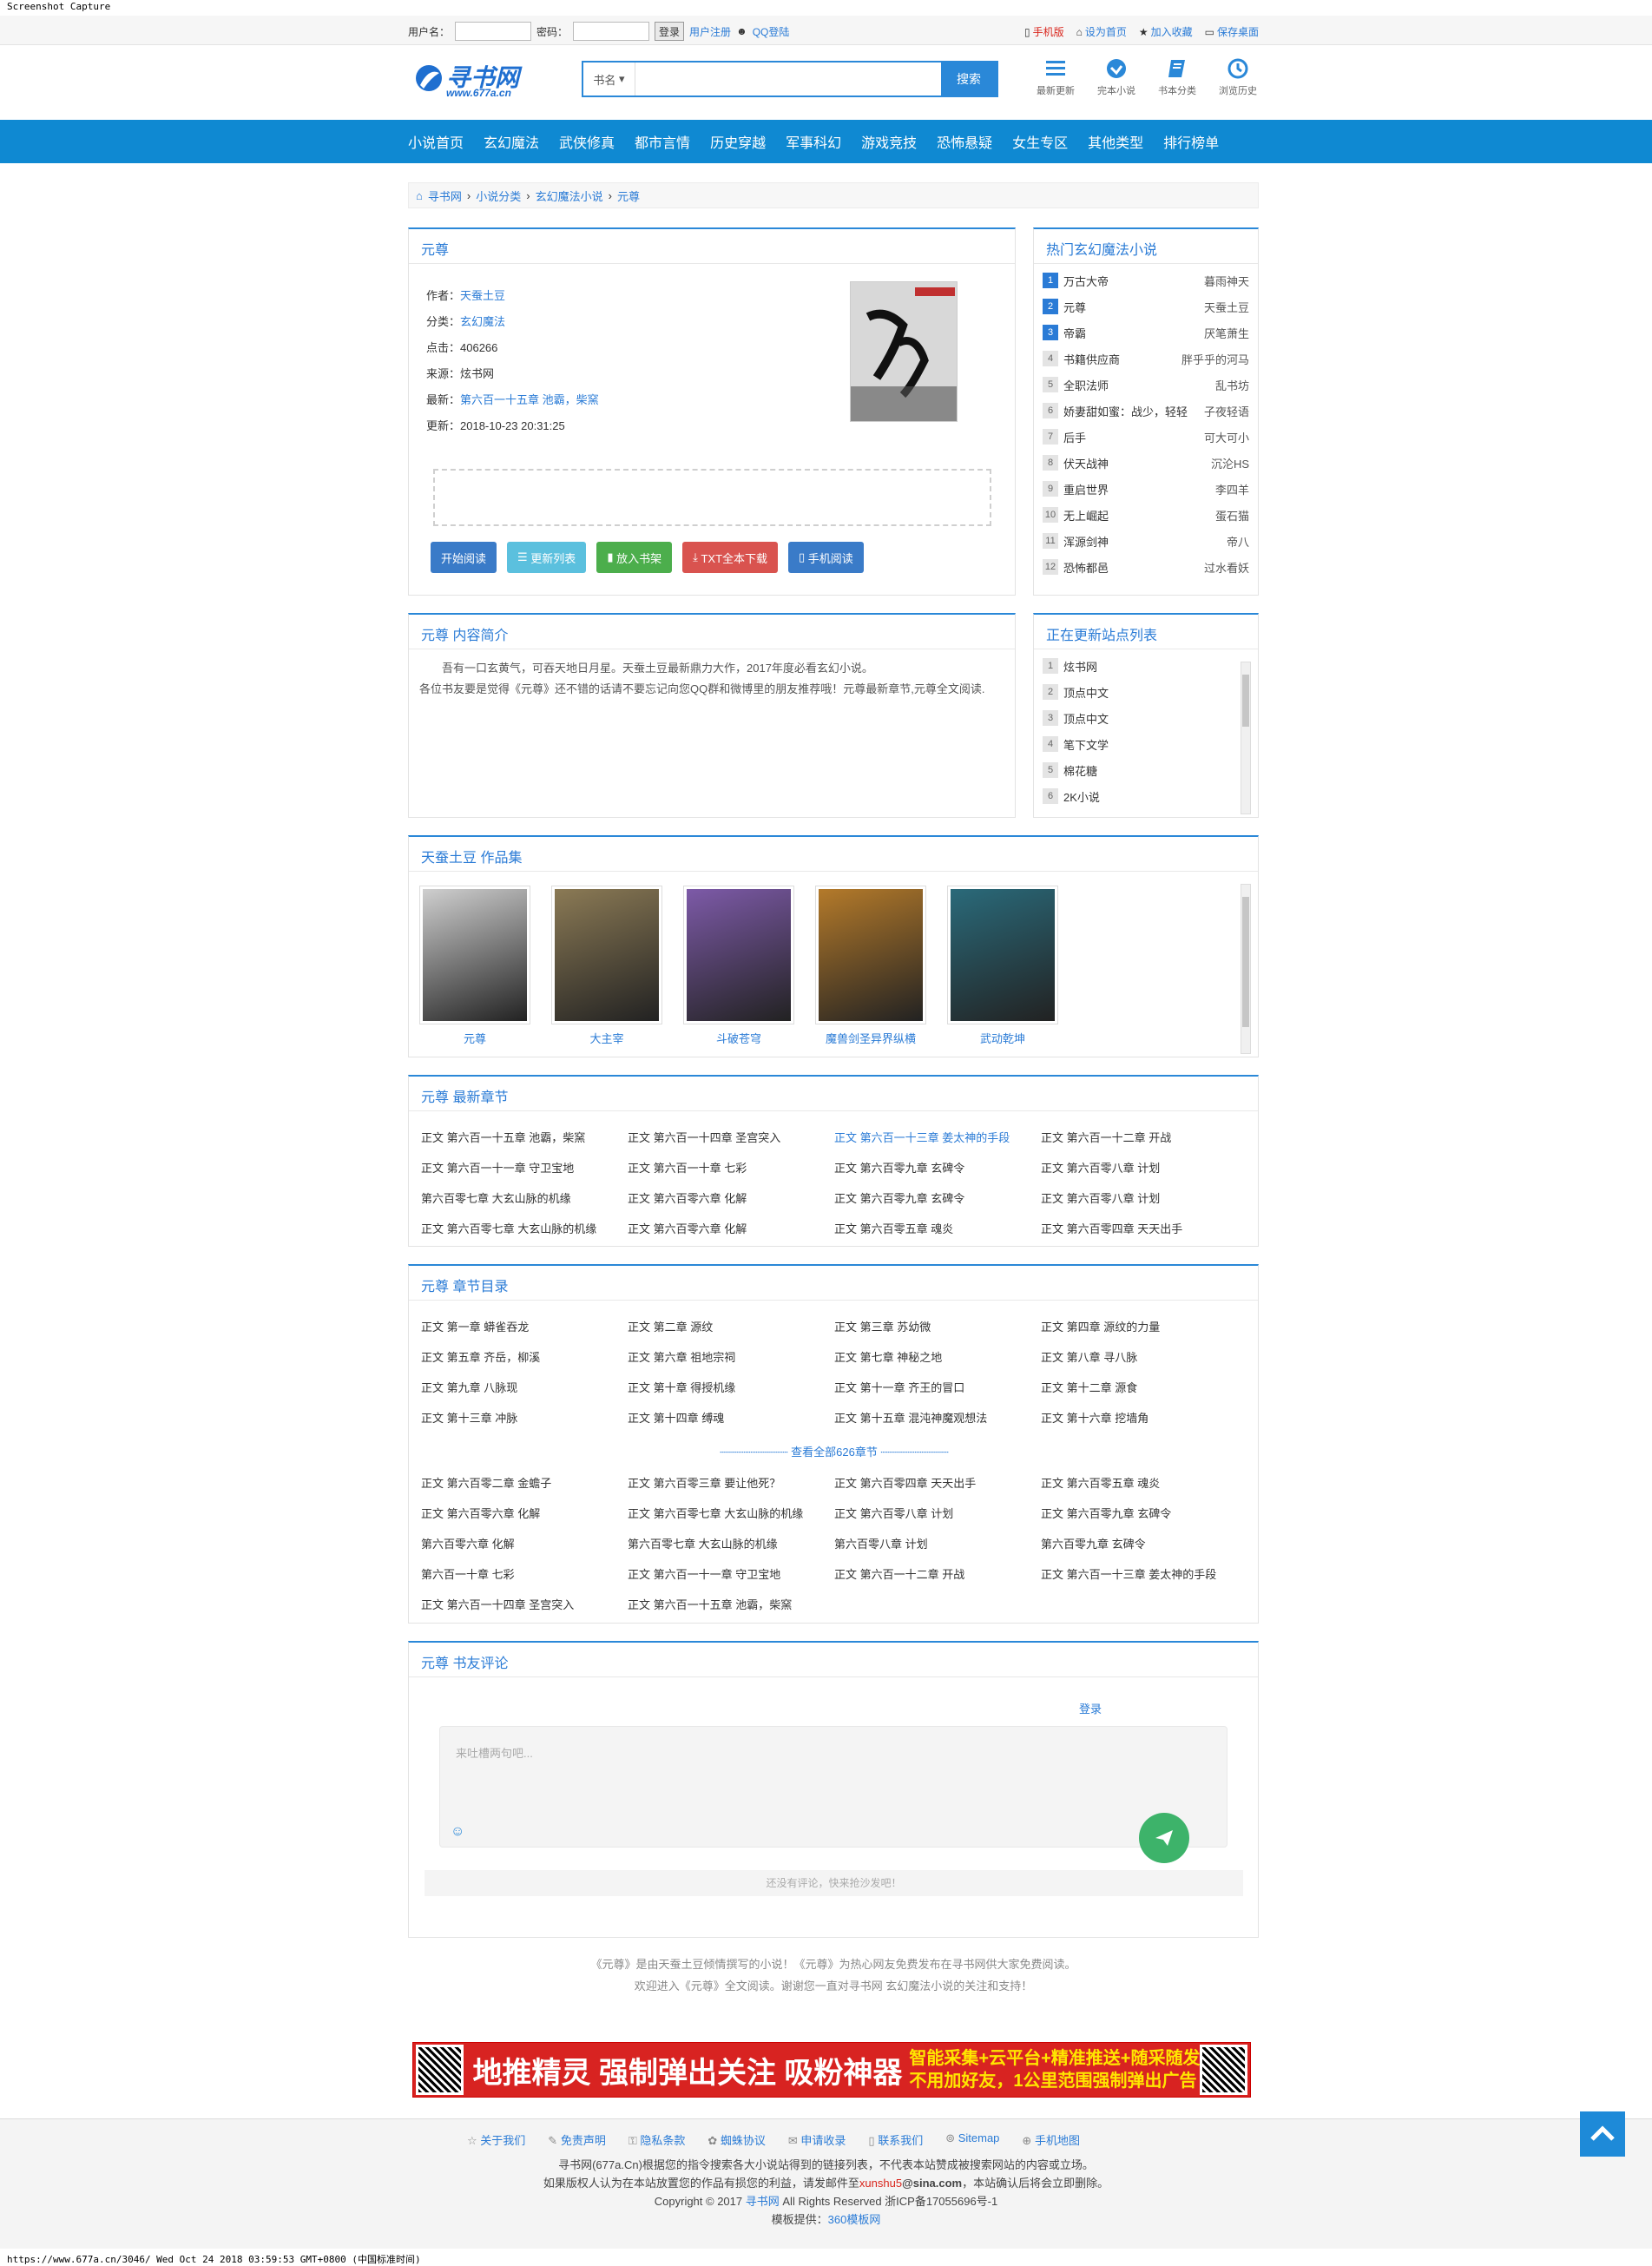 This screenshot has width=1652, height=2266. What do you see at coordinates (1246, 738) in the screenshot?
I see `sites-scrollbar` at bounding box center [1246, 738].